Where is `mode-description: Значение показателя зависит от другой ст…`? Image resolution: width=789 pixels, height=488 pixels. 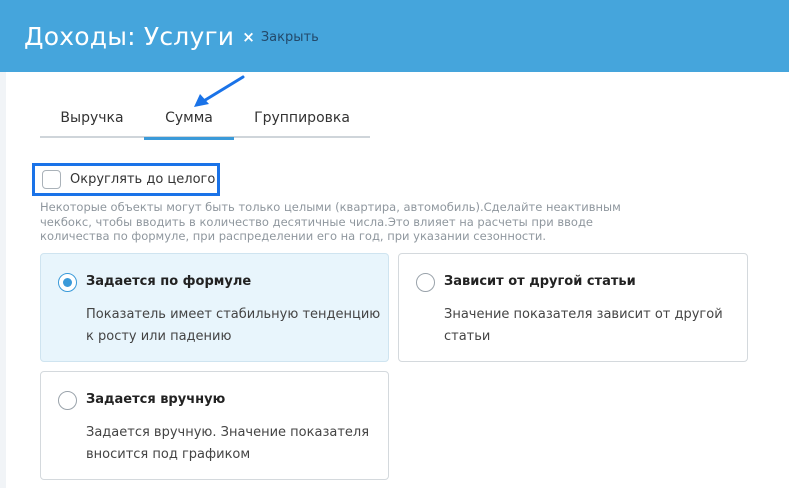
mode-description: Значение показателя зависит от другой ст… is located at coordinates (583, 325).